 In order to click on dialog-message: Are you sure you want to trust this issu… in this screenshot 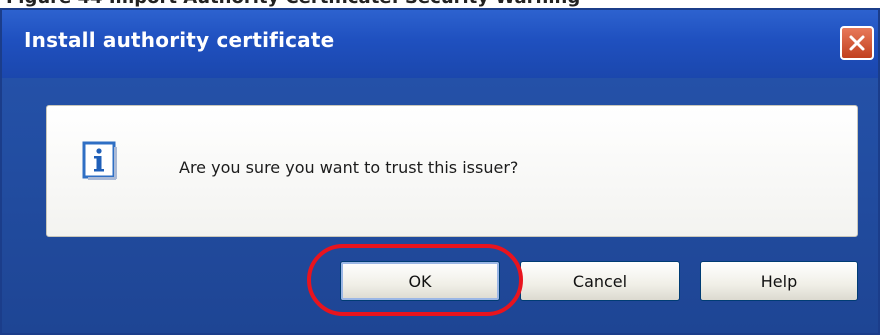, I will do `click(349, 167)`.